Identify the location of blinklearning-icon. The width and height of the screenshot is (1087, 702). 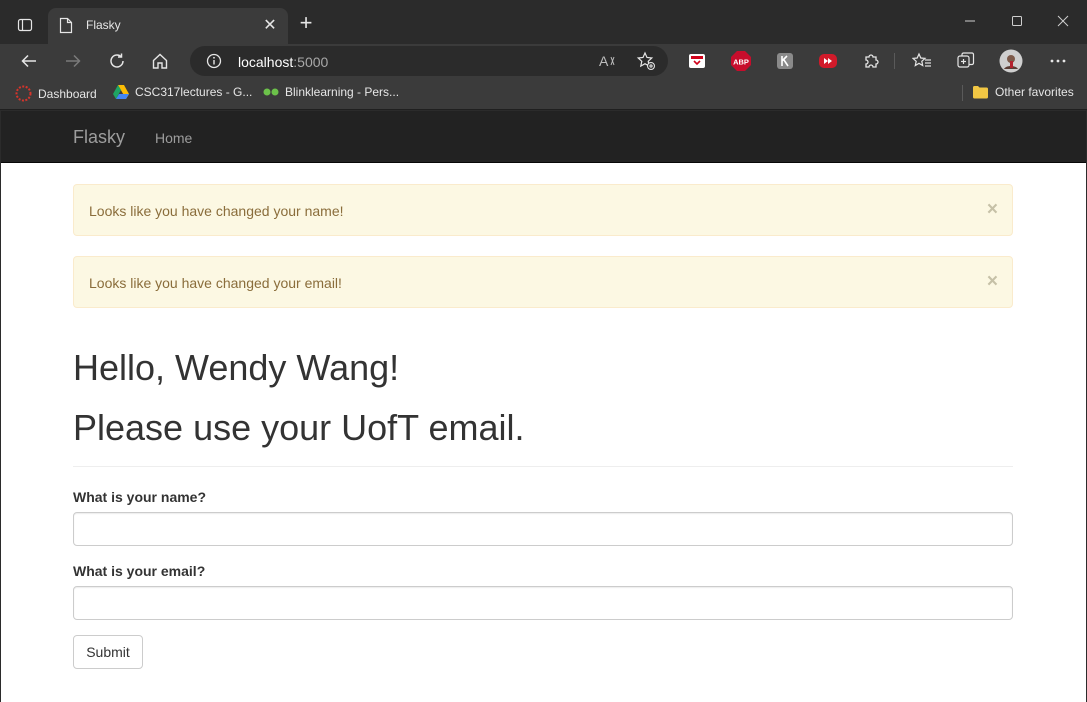
(271, 92).